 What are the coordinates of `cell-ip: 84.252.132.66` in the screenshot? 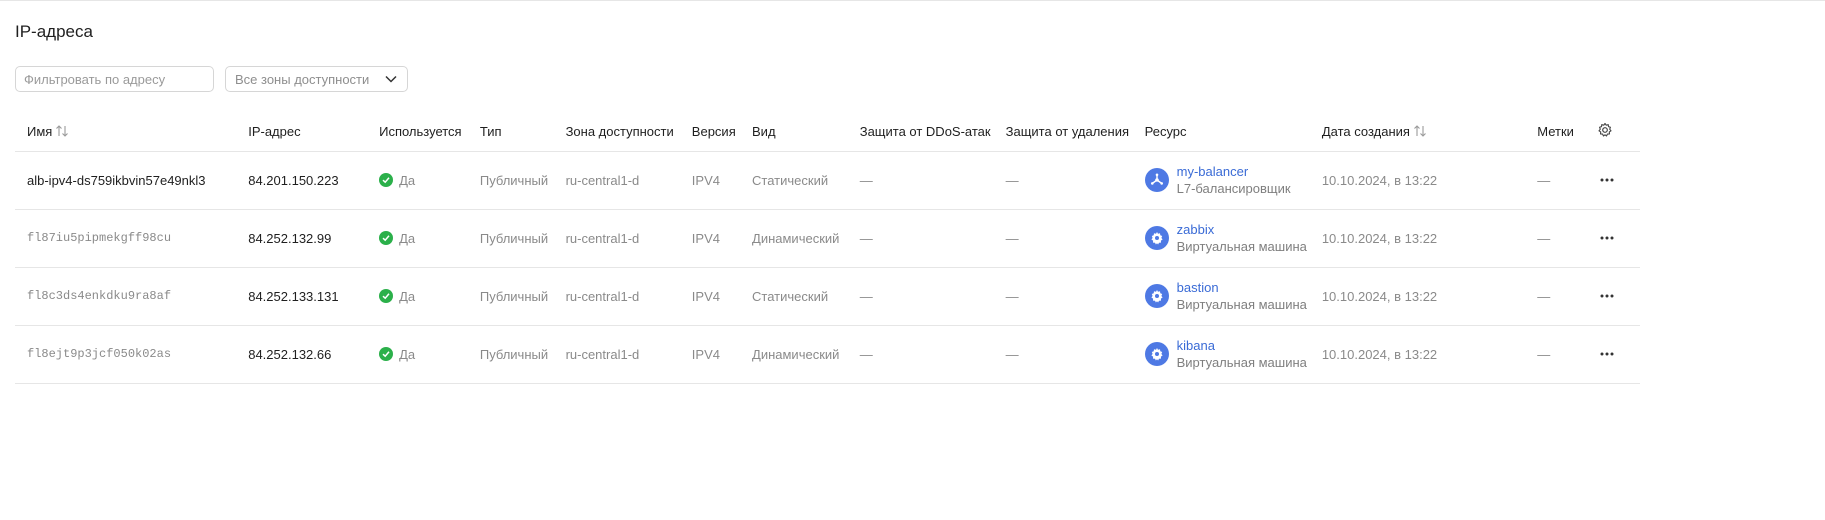 It's located at (302, 354).